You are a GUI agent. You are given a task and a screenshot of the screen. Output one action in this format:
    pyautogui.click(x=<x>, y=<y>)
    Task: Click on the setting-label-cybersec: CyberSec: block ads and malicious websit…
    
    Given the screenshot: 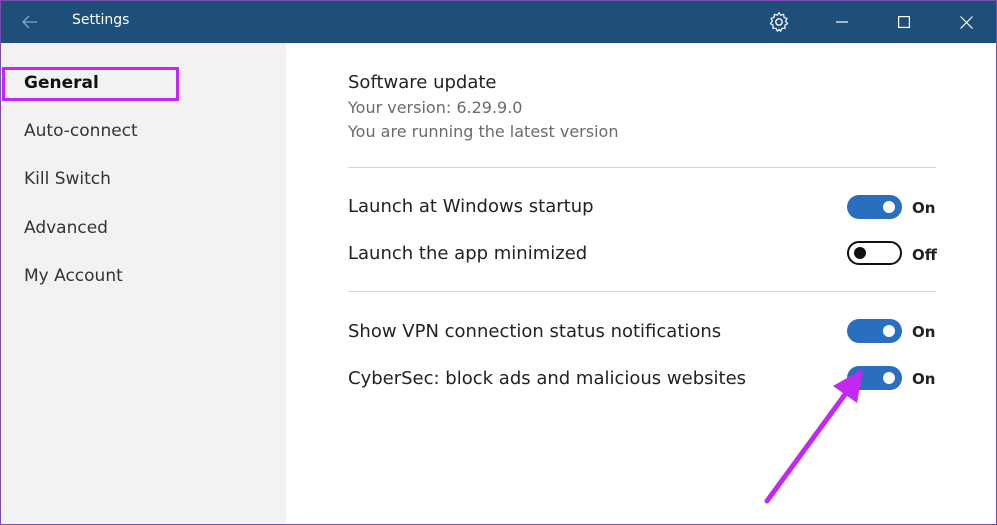 What is the action you would take?
    pyautogui.click(x=547, y=378)
    